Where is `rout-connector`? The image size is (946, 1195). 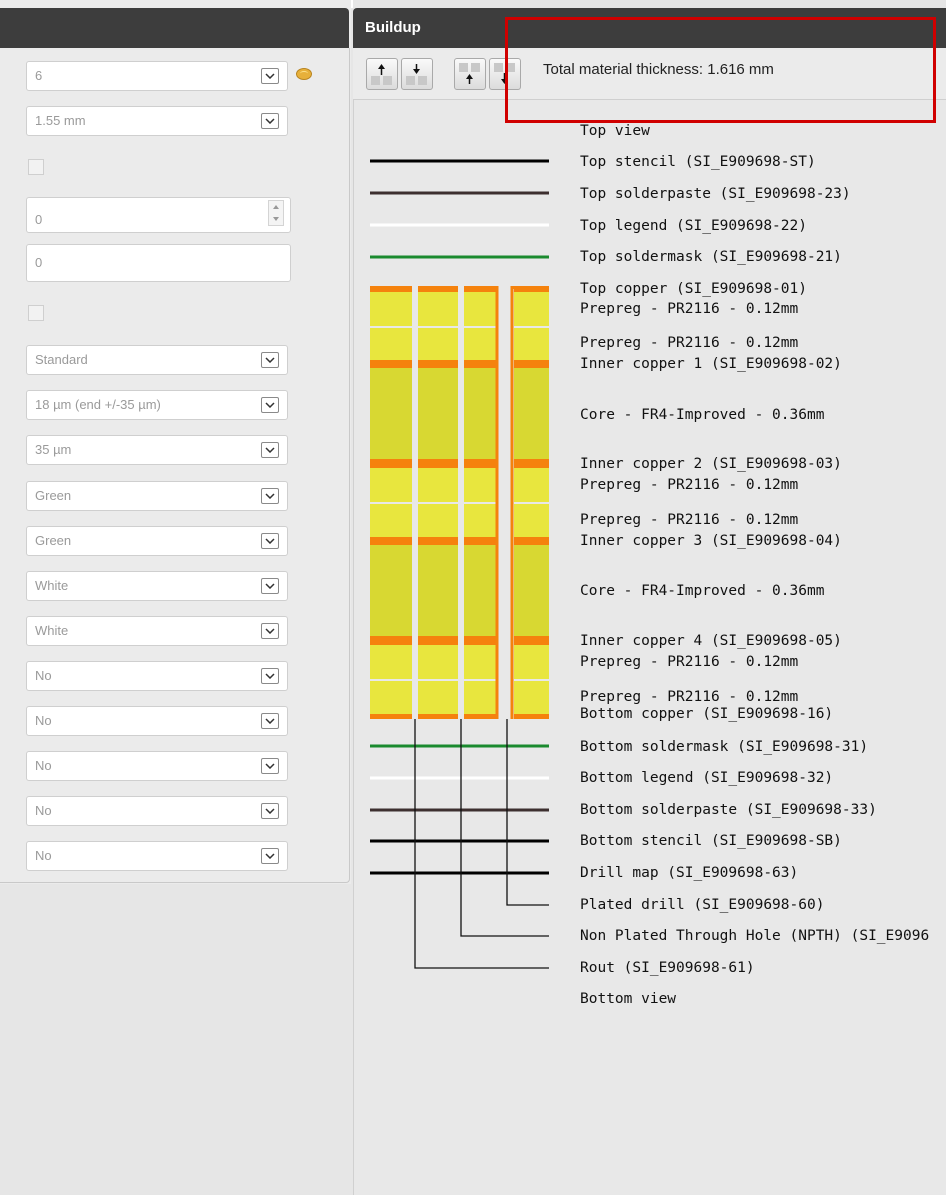
rout-connector is located at coordinates (481, 844).